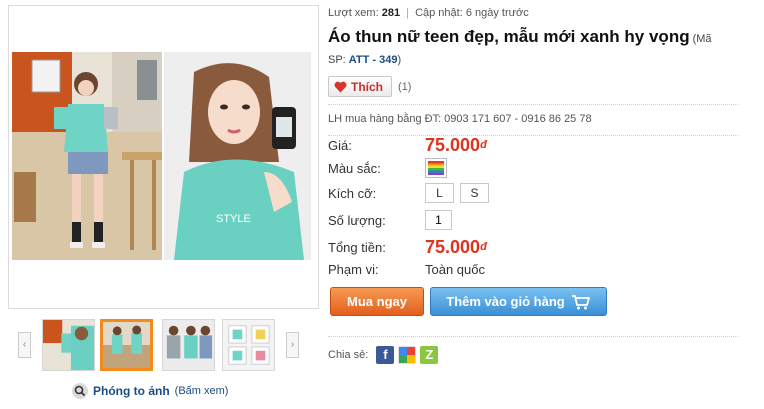  I want to click on thumbnail-prev-arrow: ‹, so click(24, 345).